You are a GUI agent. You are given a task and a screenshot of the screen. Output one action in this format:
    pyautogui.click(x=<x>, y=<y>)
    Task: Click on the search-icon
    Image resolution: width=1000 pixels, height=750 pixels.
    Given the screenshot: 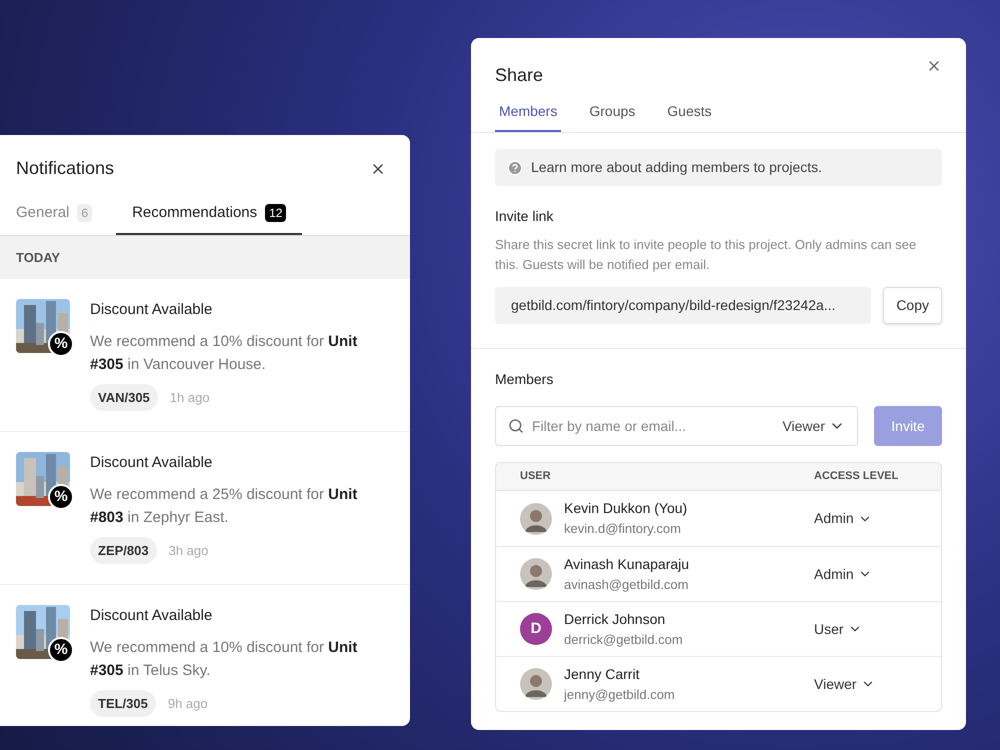 What is the action you would take?
    pyautogui.click(x=516, y=426)
    